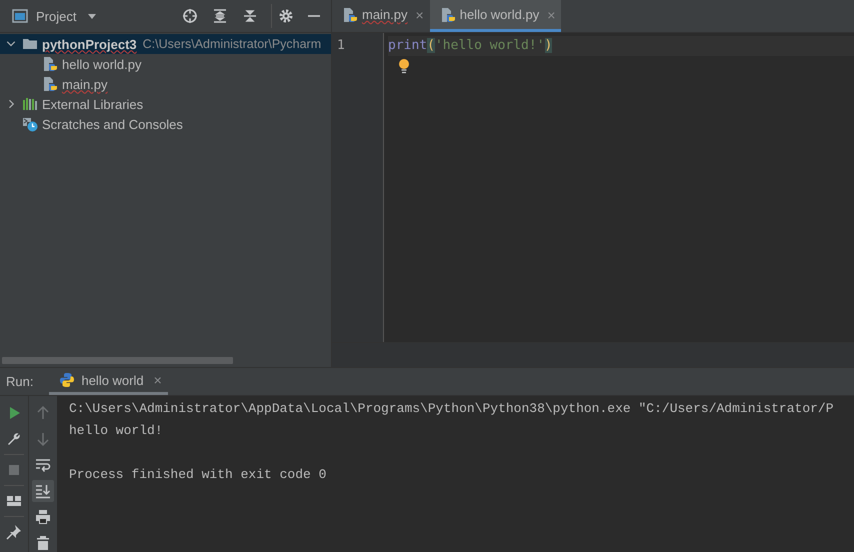 The width and height of the screenshot is (854, 552). Describe the element at coordinates (117, 360) in the screenshot. I see `scrollbar-thumb` at that location.